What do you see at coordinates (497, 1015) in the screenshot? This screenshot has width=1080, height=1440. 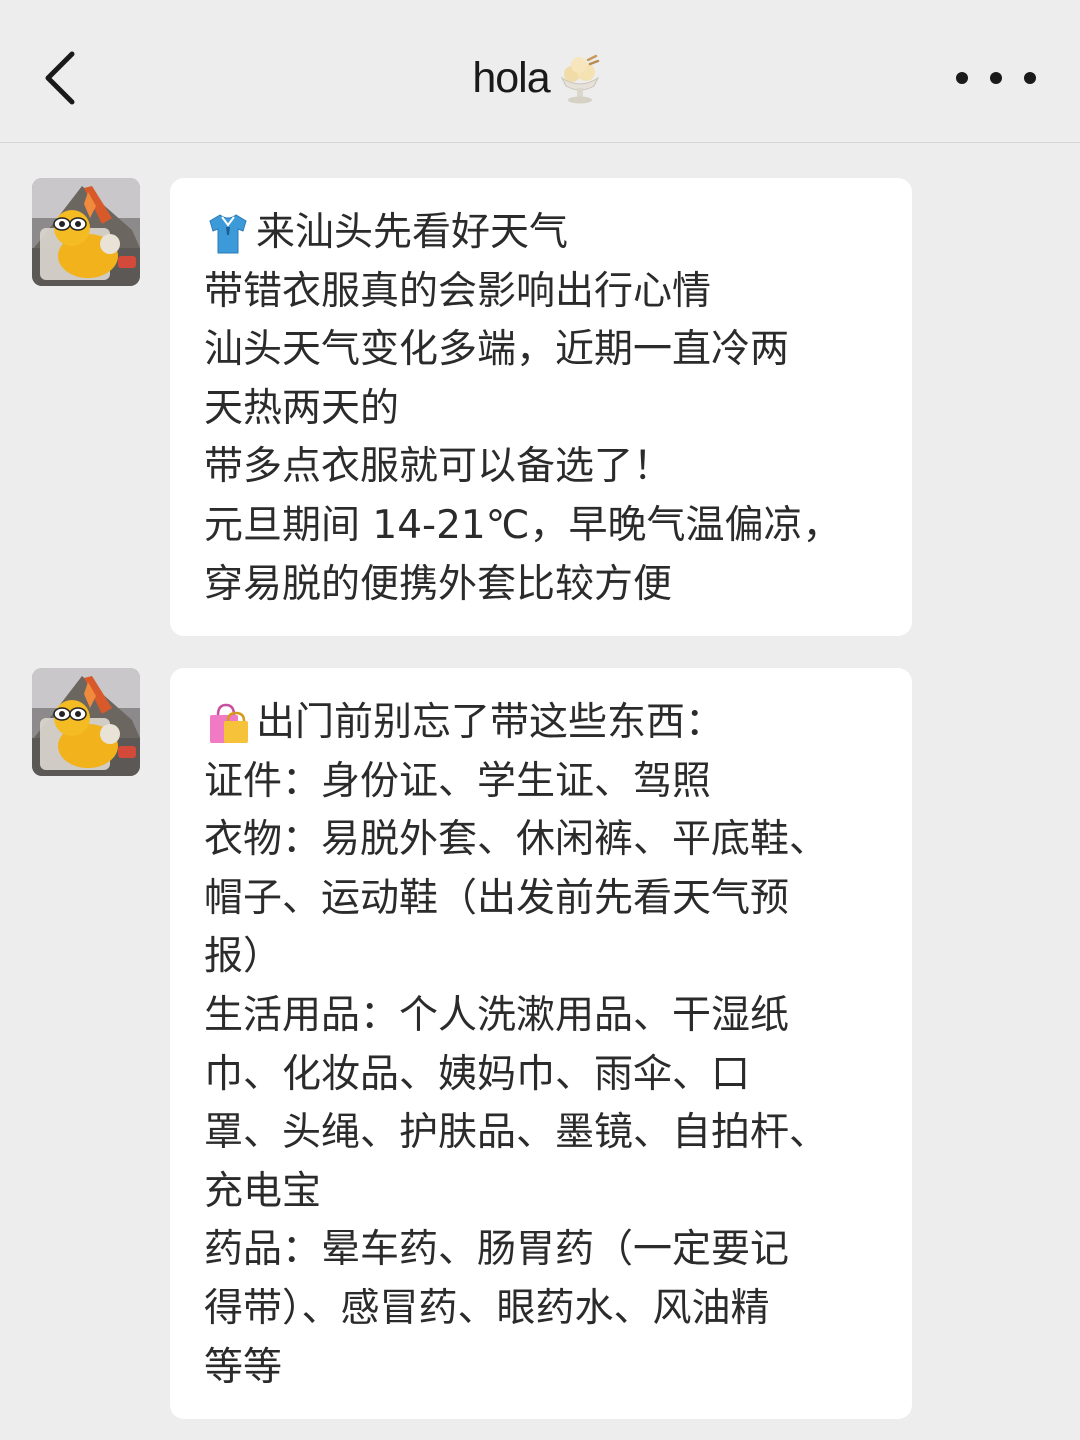 I see `message-line: 生活用品：个人洗漱用品、干湿纸` at bounding box center [497, 1015].